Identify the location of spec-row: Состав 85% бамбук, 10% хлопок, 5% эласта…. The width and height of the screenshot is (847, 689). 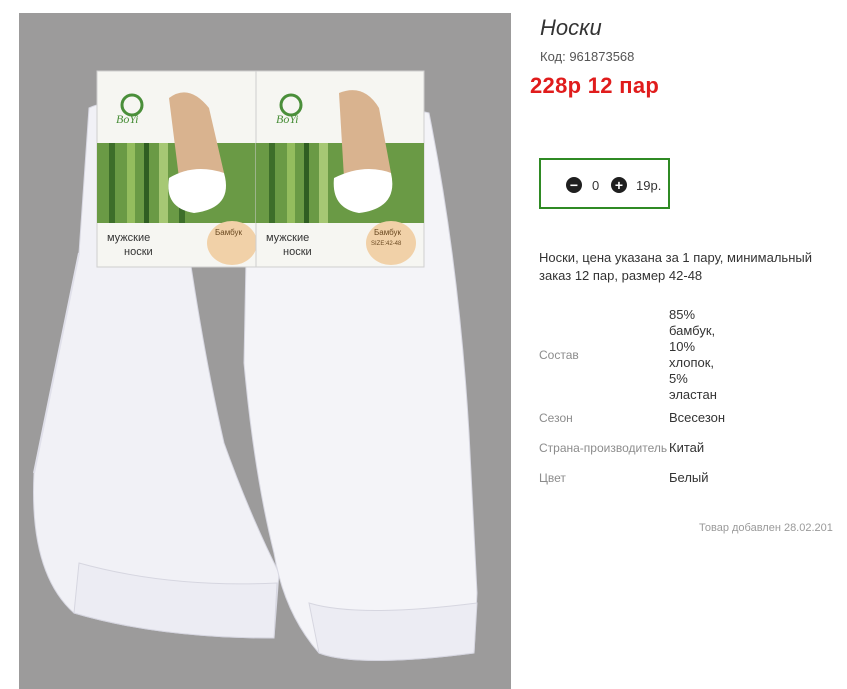
(634, 355).